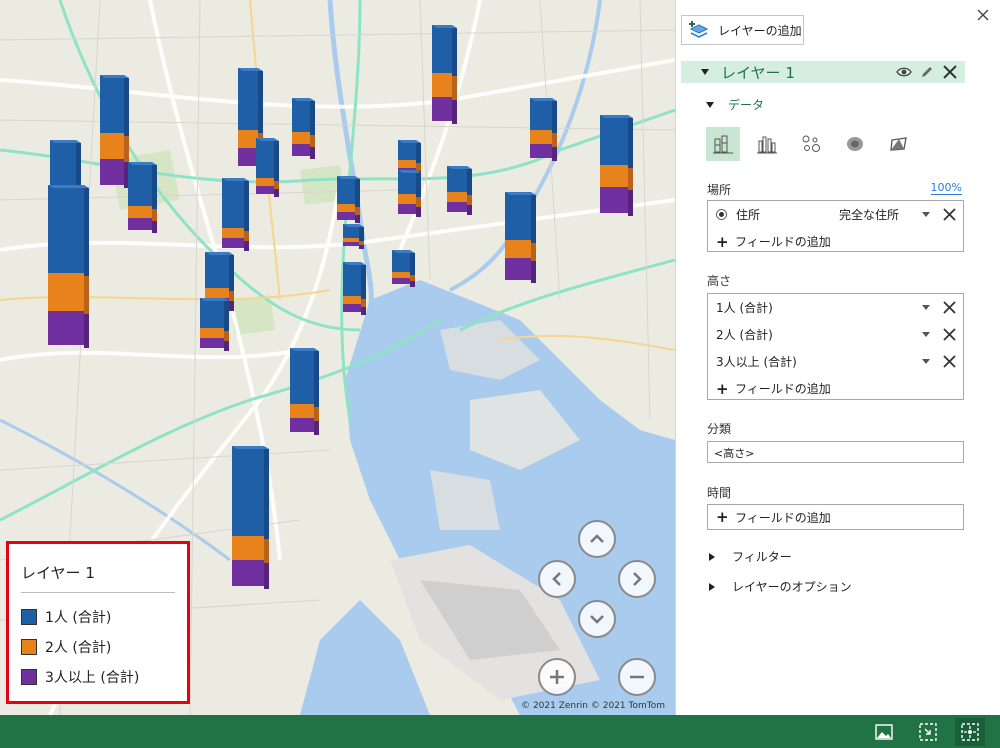 Image resolution: width=1000 pixels, height=748 pixels. Describe the element at coordinates (597, 619) in the screenshot. I see `pan-down-button` at that location.